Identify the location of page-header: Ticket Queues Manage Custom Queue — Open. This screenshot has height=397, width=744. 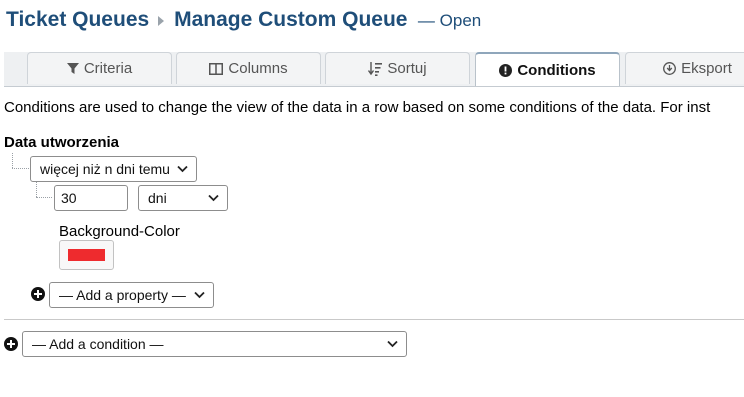
(243, 20).